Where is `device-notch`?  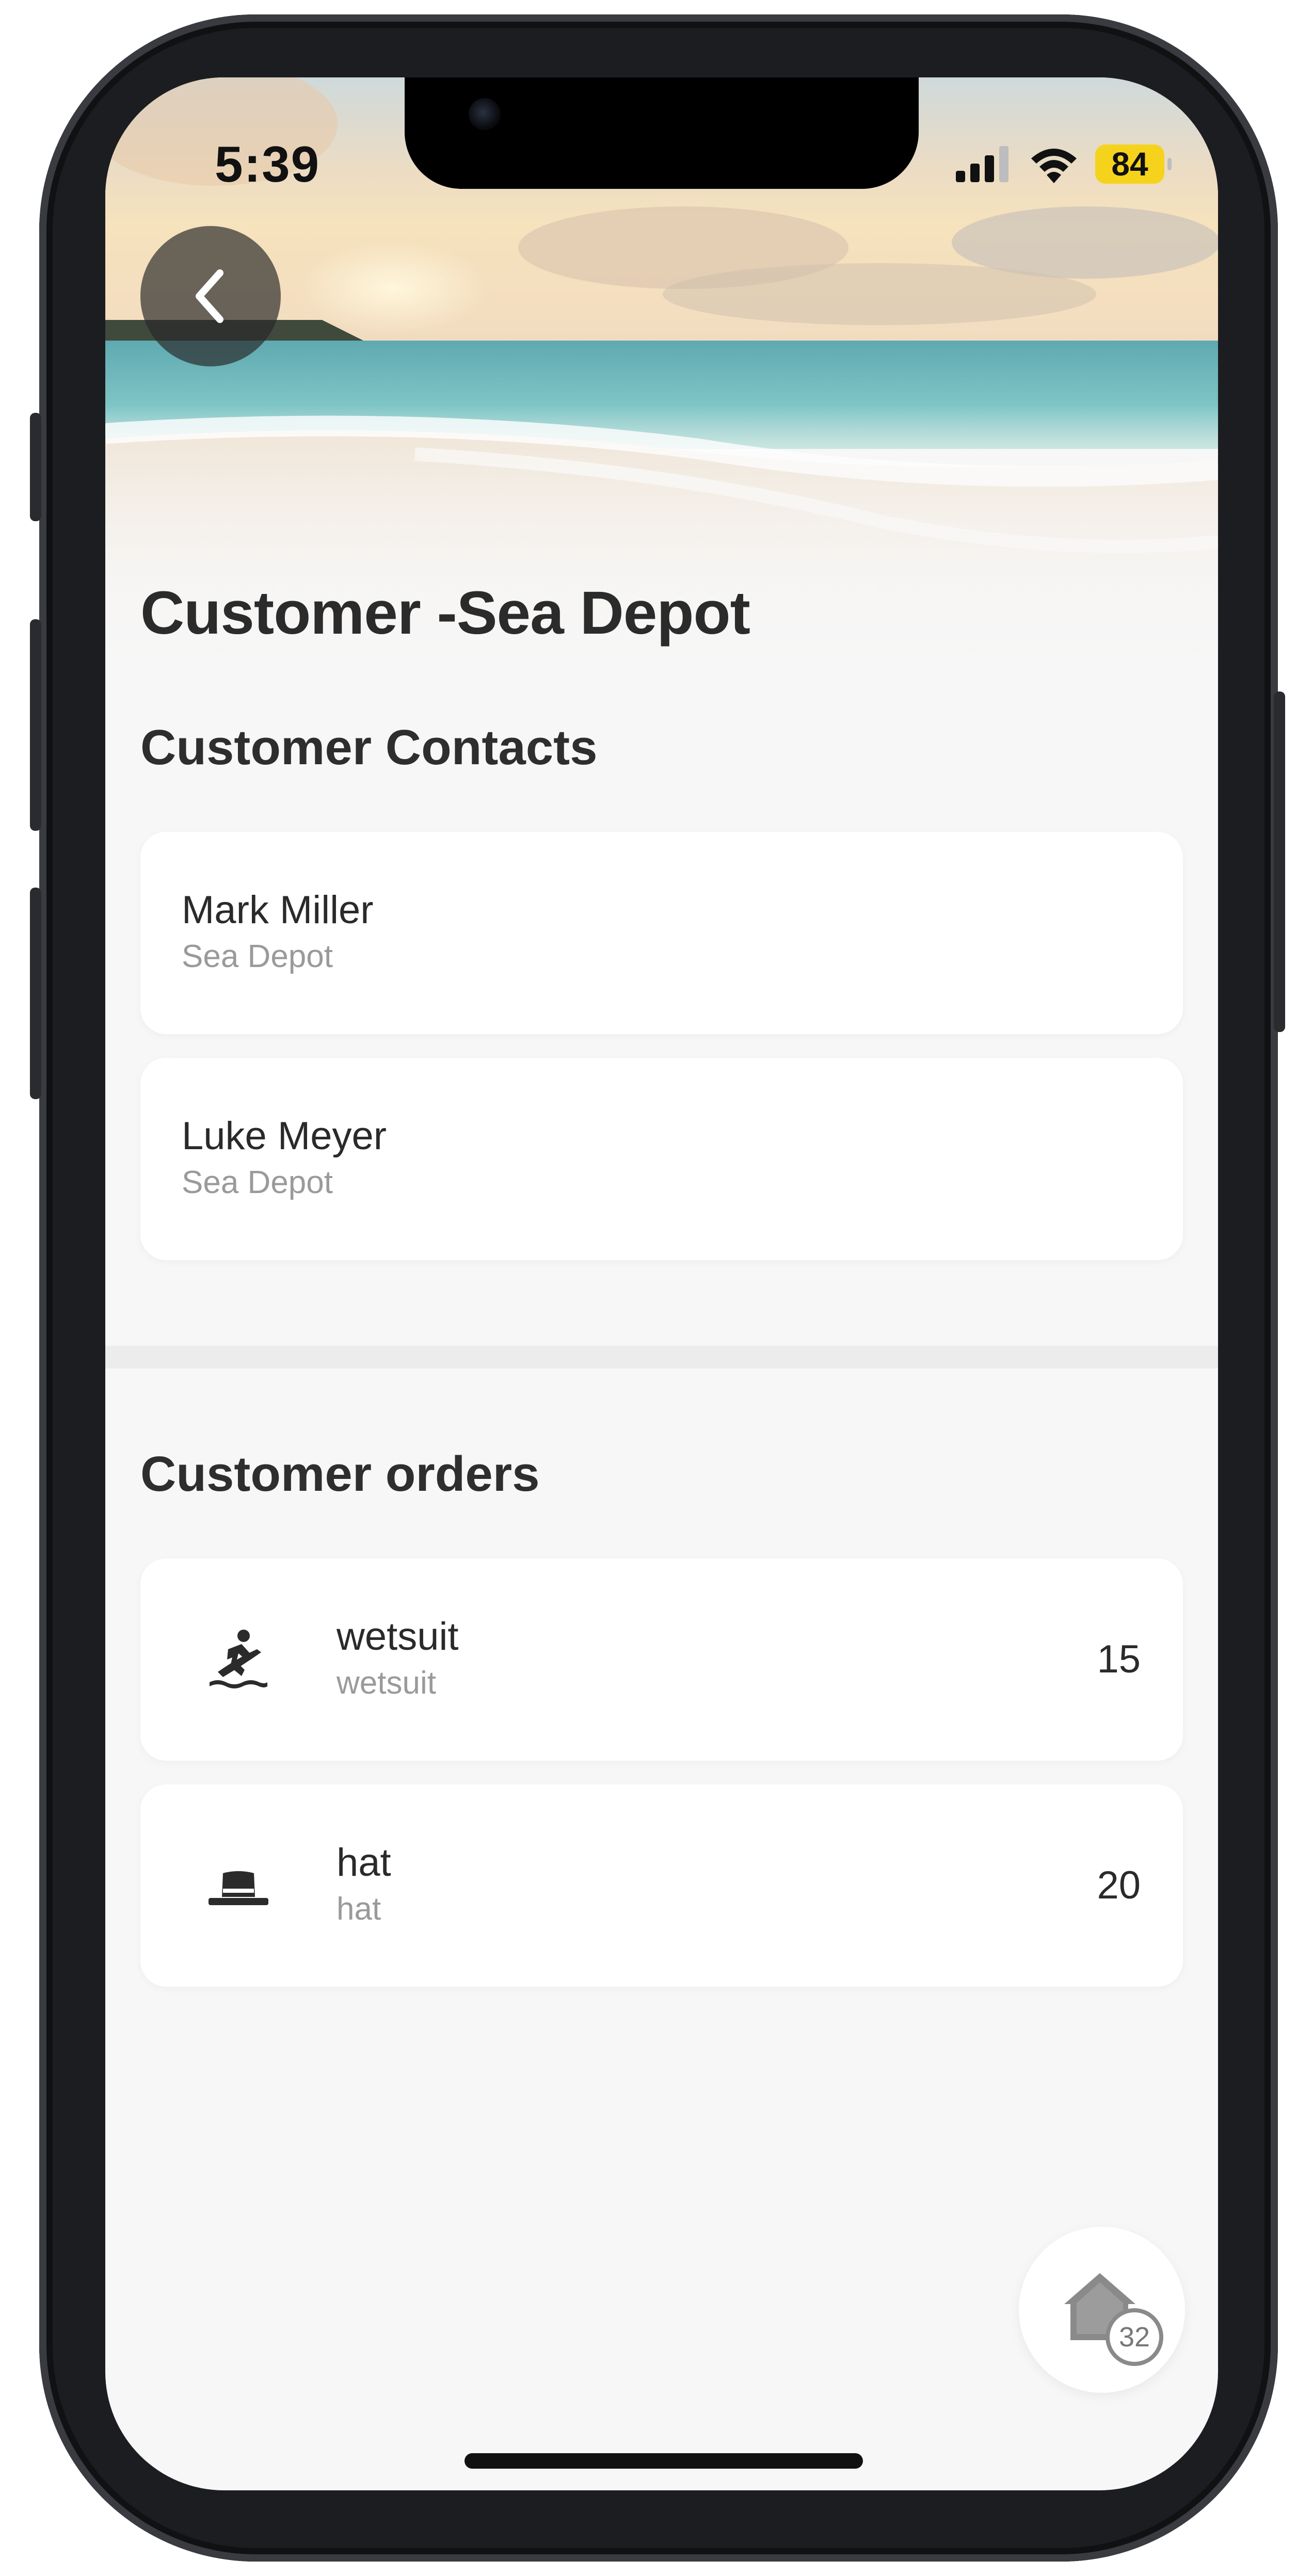 device-notch is located at coordinates (662, 133).